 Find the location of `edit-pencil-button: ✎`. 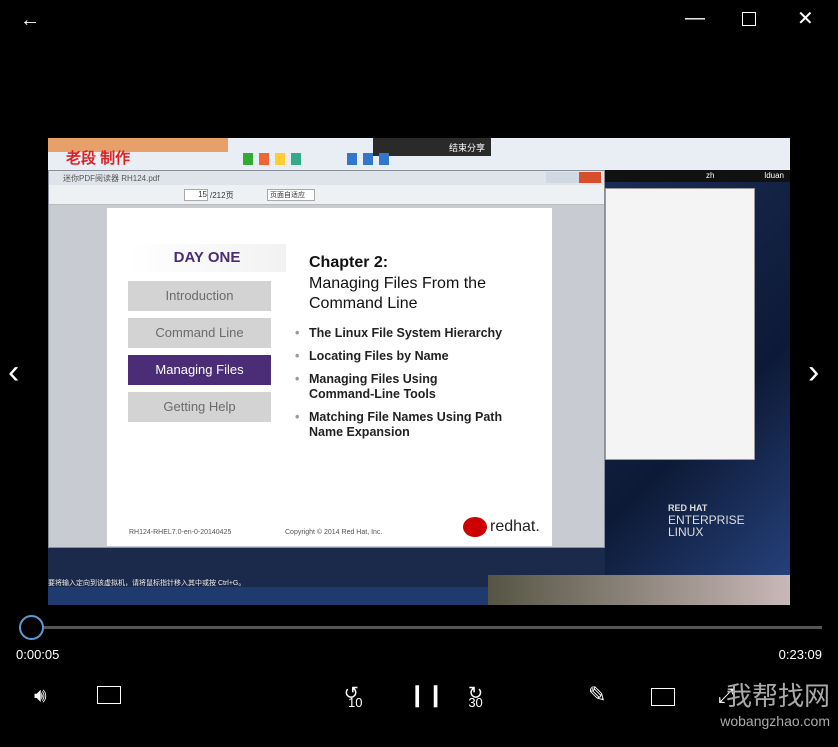

edit-pencil-button: ✎ is located at coordinates (597, 695).